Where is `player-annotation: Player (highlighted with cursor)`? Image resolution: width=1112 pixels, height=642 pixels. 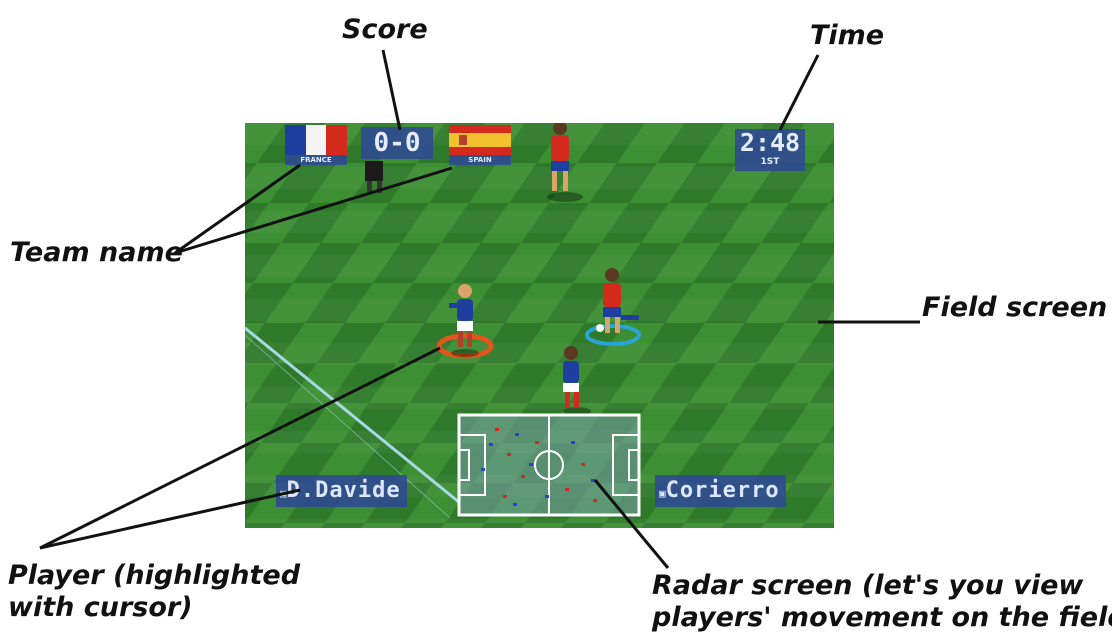 player-annotation: Player (highlighted with cursor) is located at coordinates (154, 592).